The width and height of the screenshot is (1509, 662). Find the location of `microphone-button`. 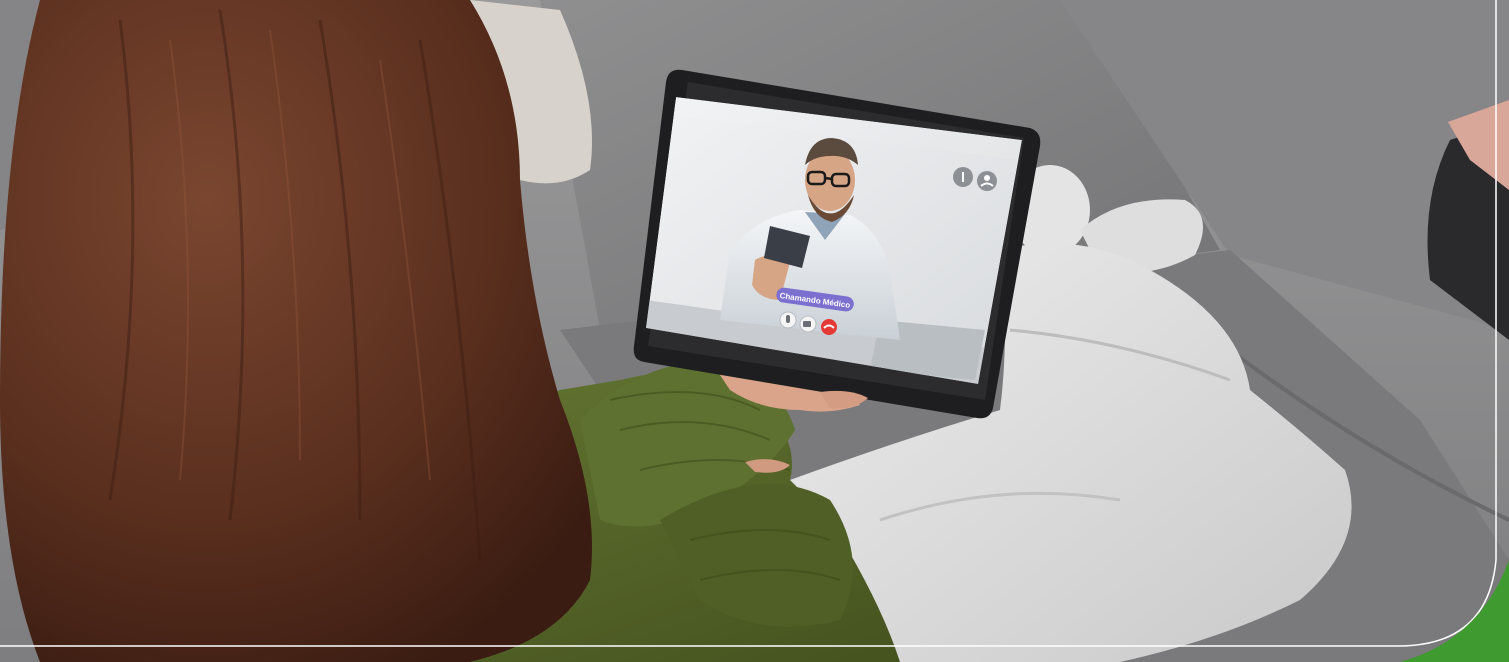

microphone-button is located at coordinates (788, 320).